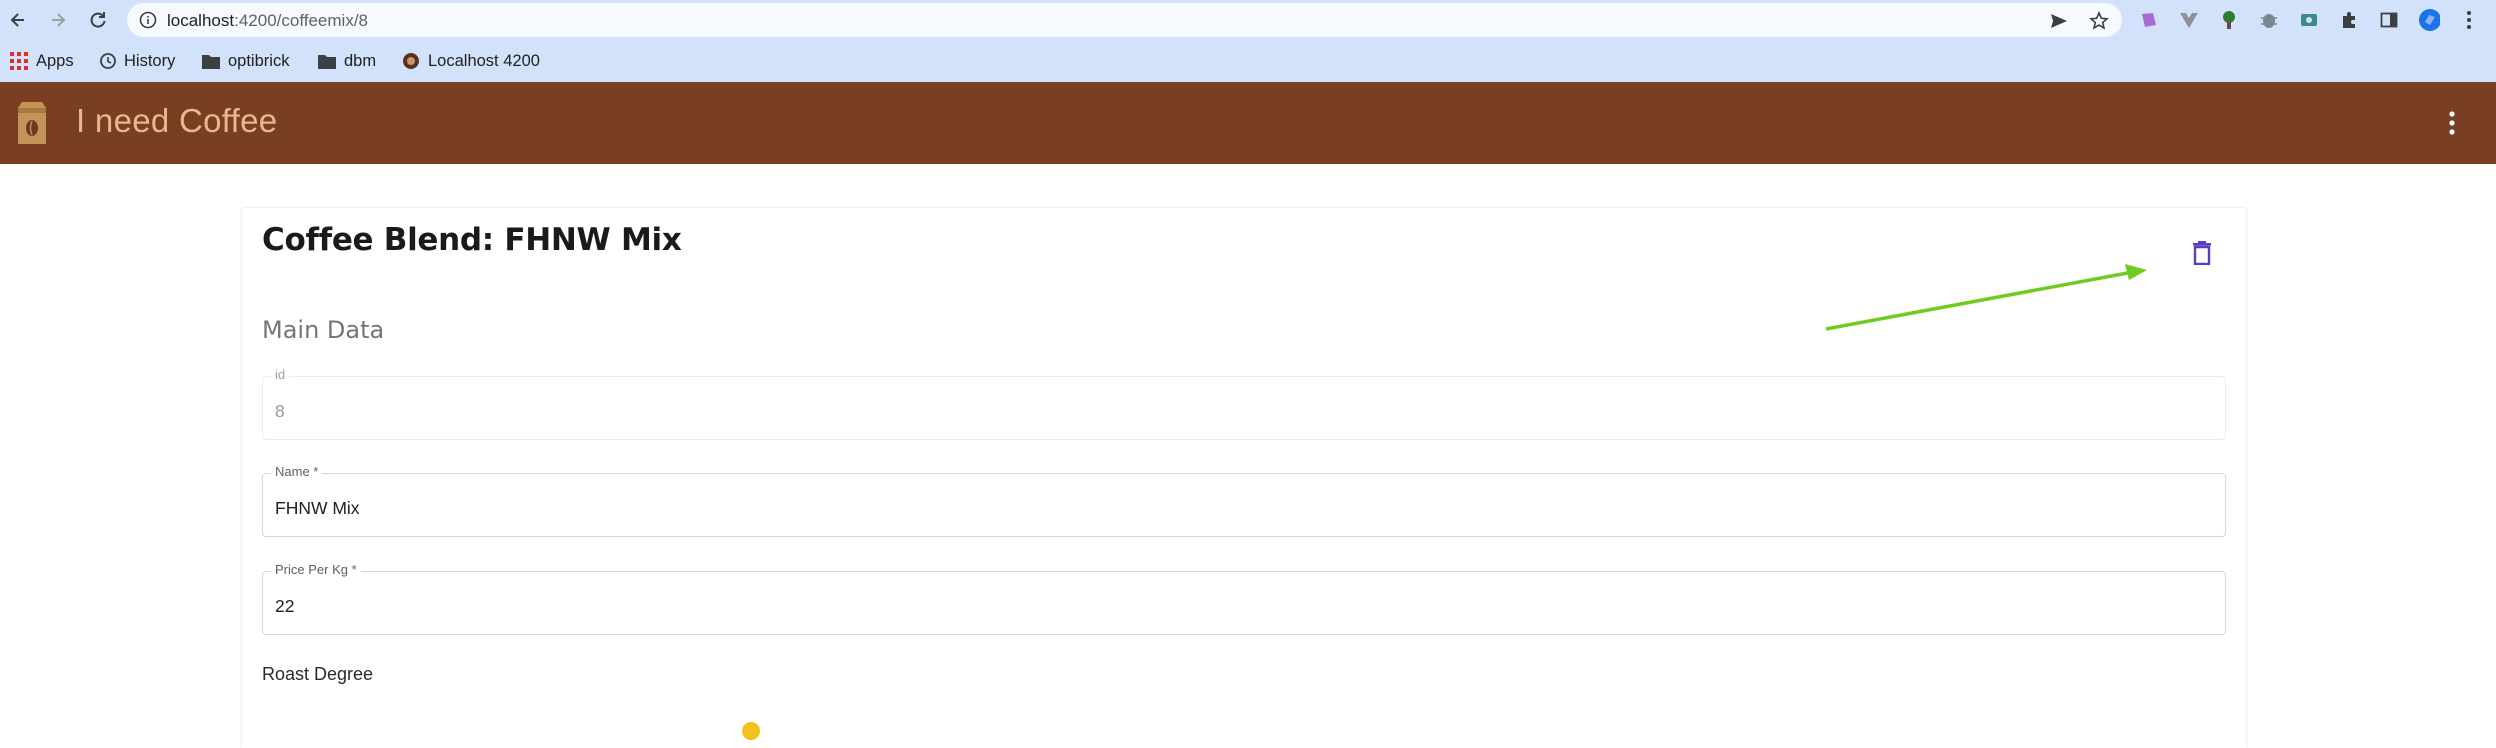 The height and width of the screenshot is (748, 2496). What do you see at coordinates (150, 60) in the screenshot?
I see `bookmark-label: History` at bounding box center [150, 60].